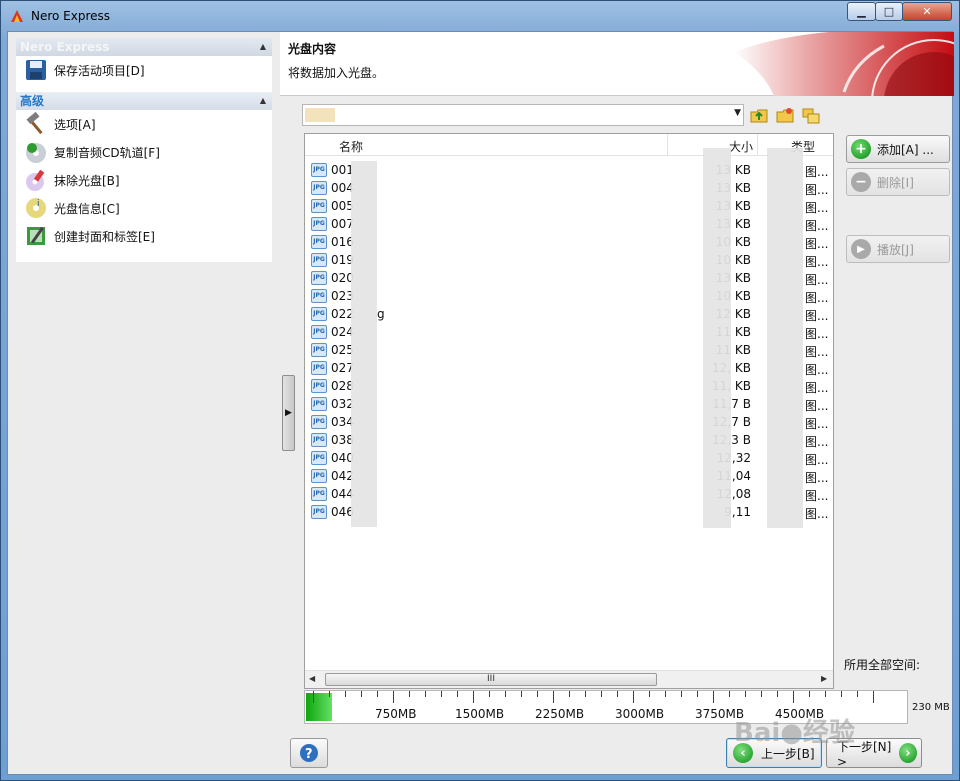  Describe the element at coordinates (737, 113) in the screenshot. I see `dropdown-arrow-icon: ▼` at that location.